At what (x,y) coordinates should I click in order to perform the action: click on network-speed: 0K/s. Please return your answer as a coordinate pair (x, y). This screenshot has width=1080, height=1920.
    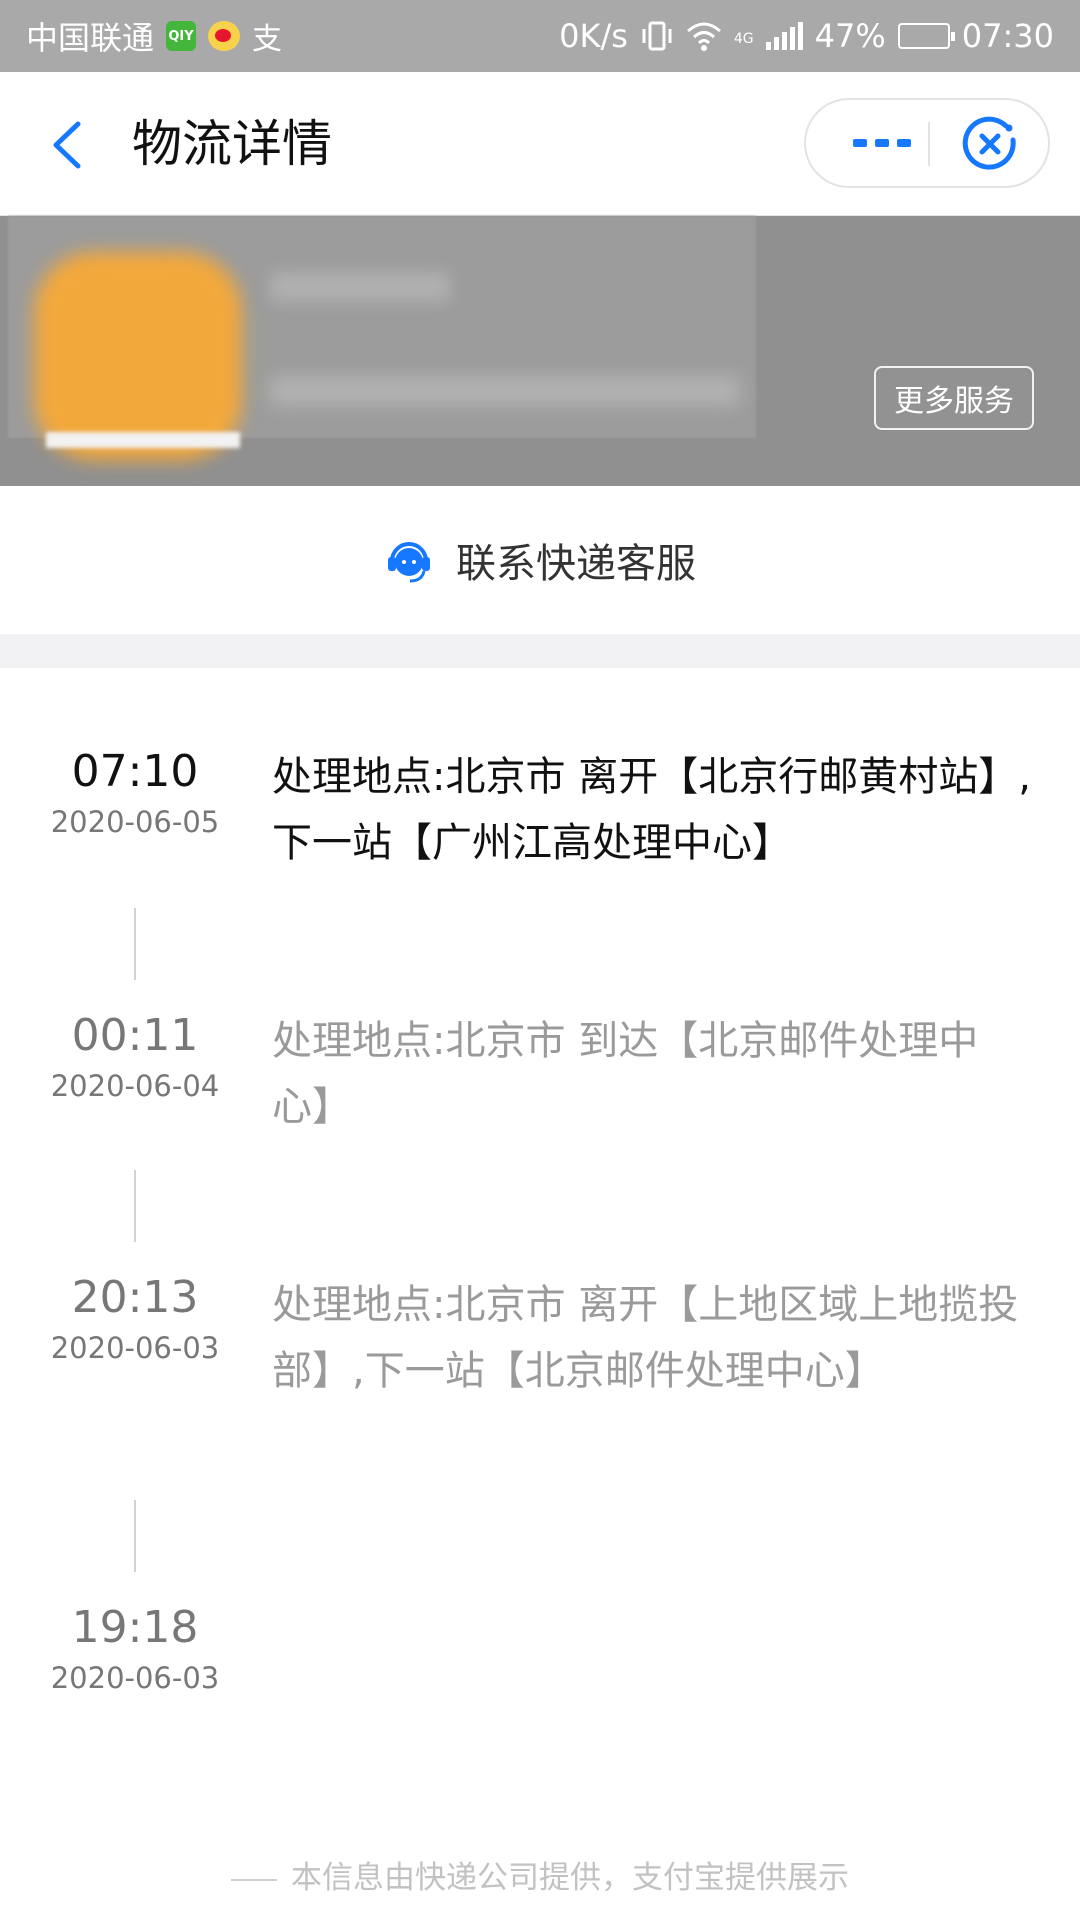
    Looking at the image, I should click on (593, 36).